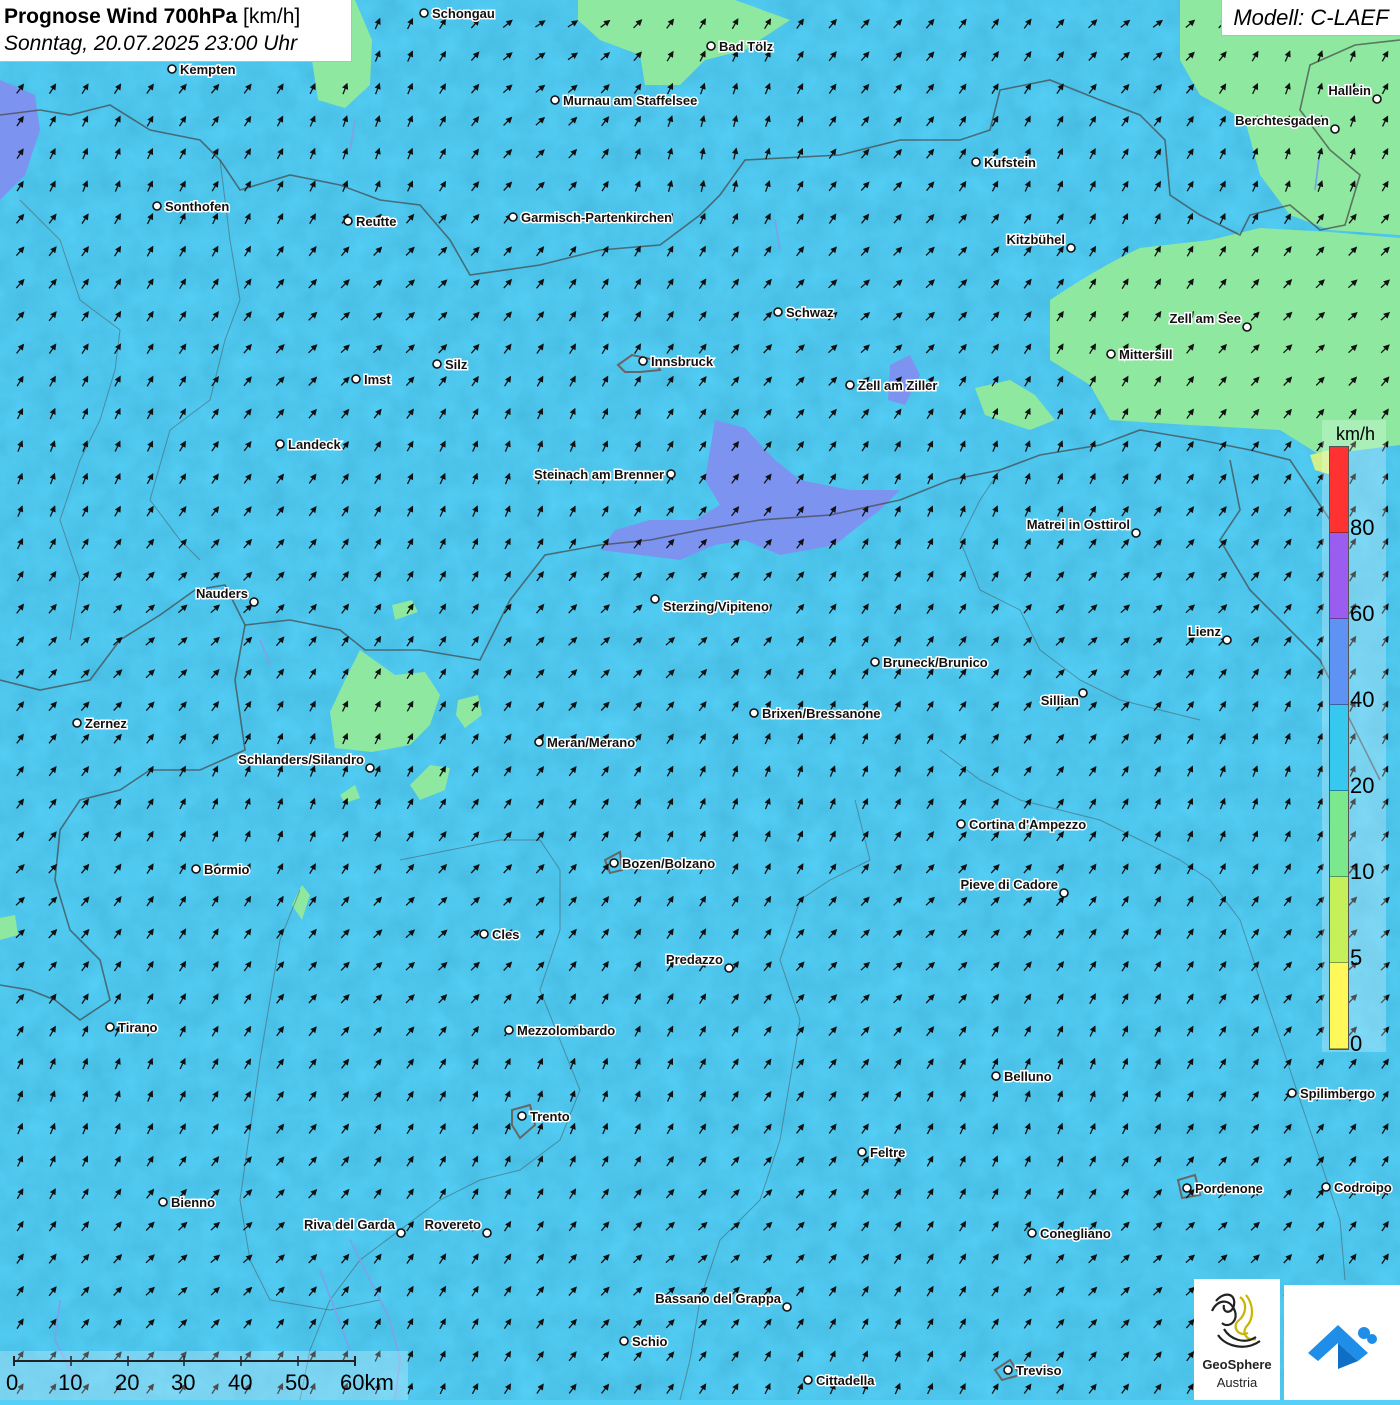 This screenshot has height=1405, width=1400. What do you see at coordinates (301, 759) in the screenshot?
I see `city-label: Schlanders/Silandro` at bounding box center [301, 759].